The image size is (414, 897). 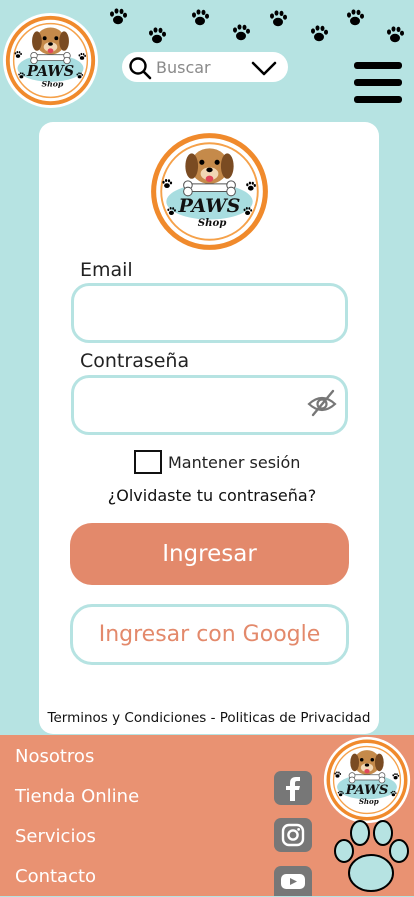 I want to click on menu-icon, so click(x=378, y=83).